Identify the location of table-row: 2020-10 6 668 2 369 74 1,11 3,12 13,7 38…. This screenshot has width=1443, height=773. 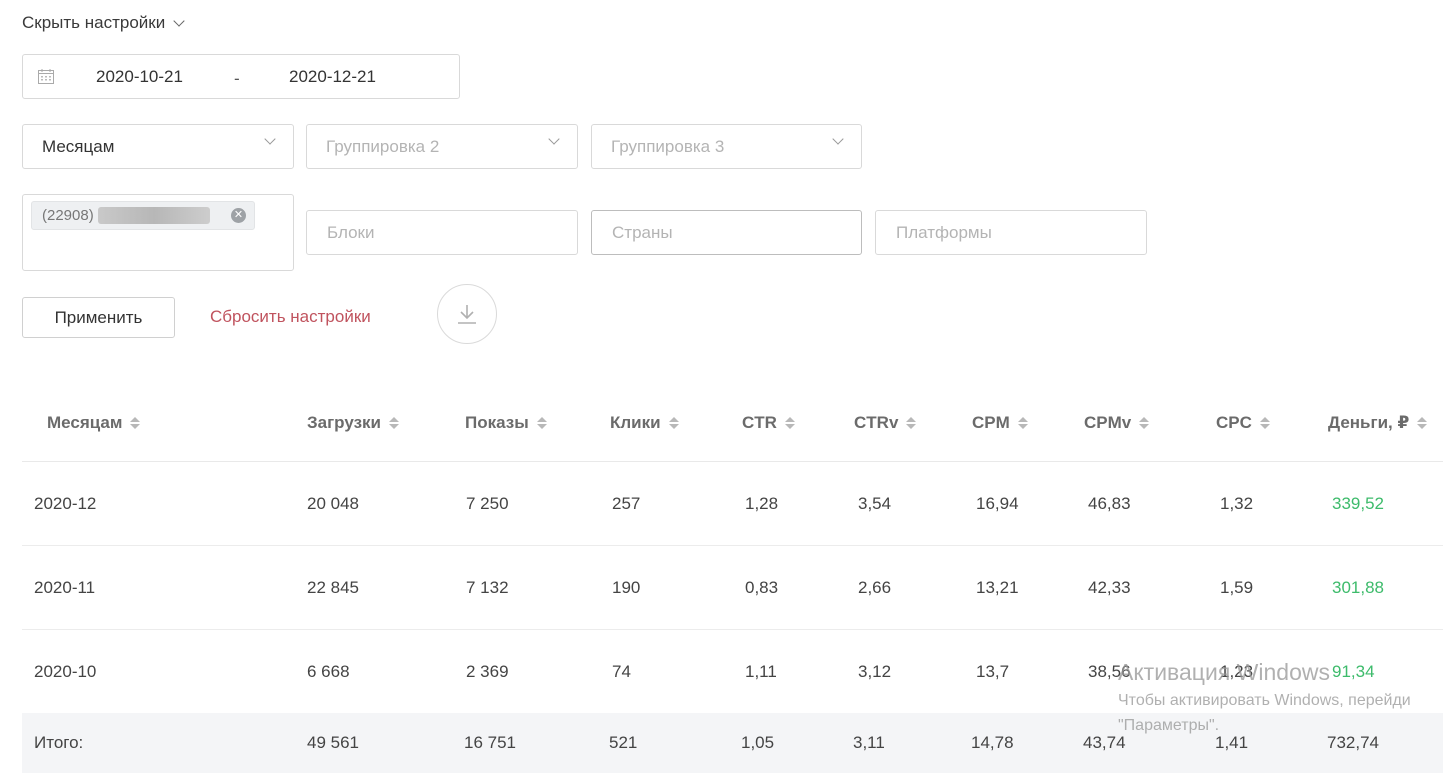
(732, 672).